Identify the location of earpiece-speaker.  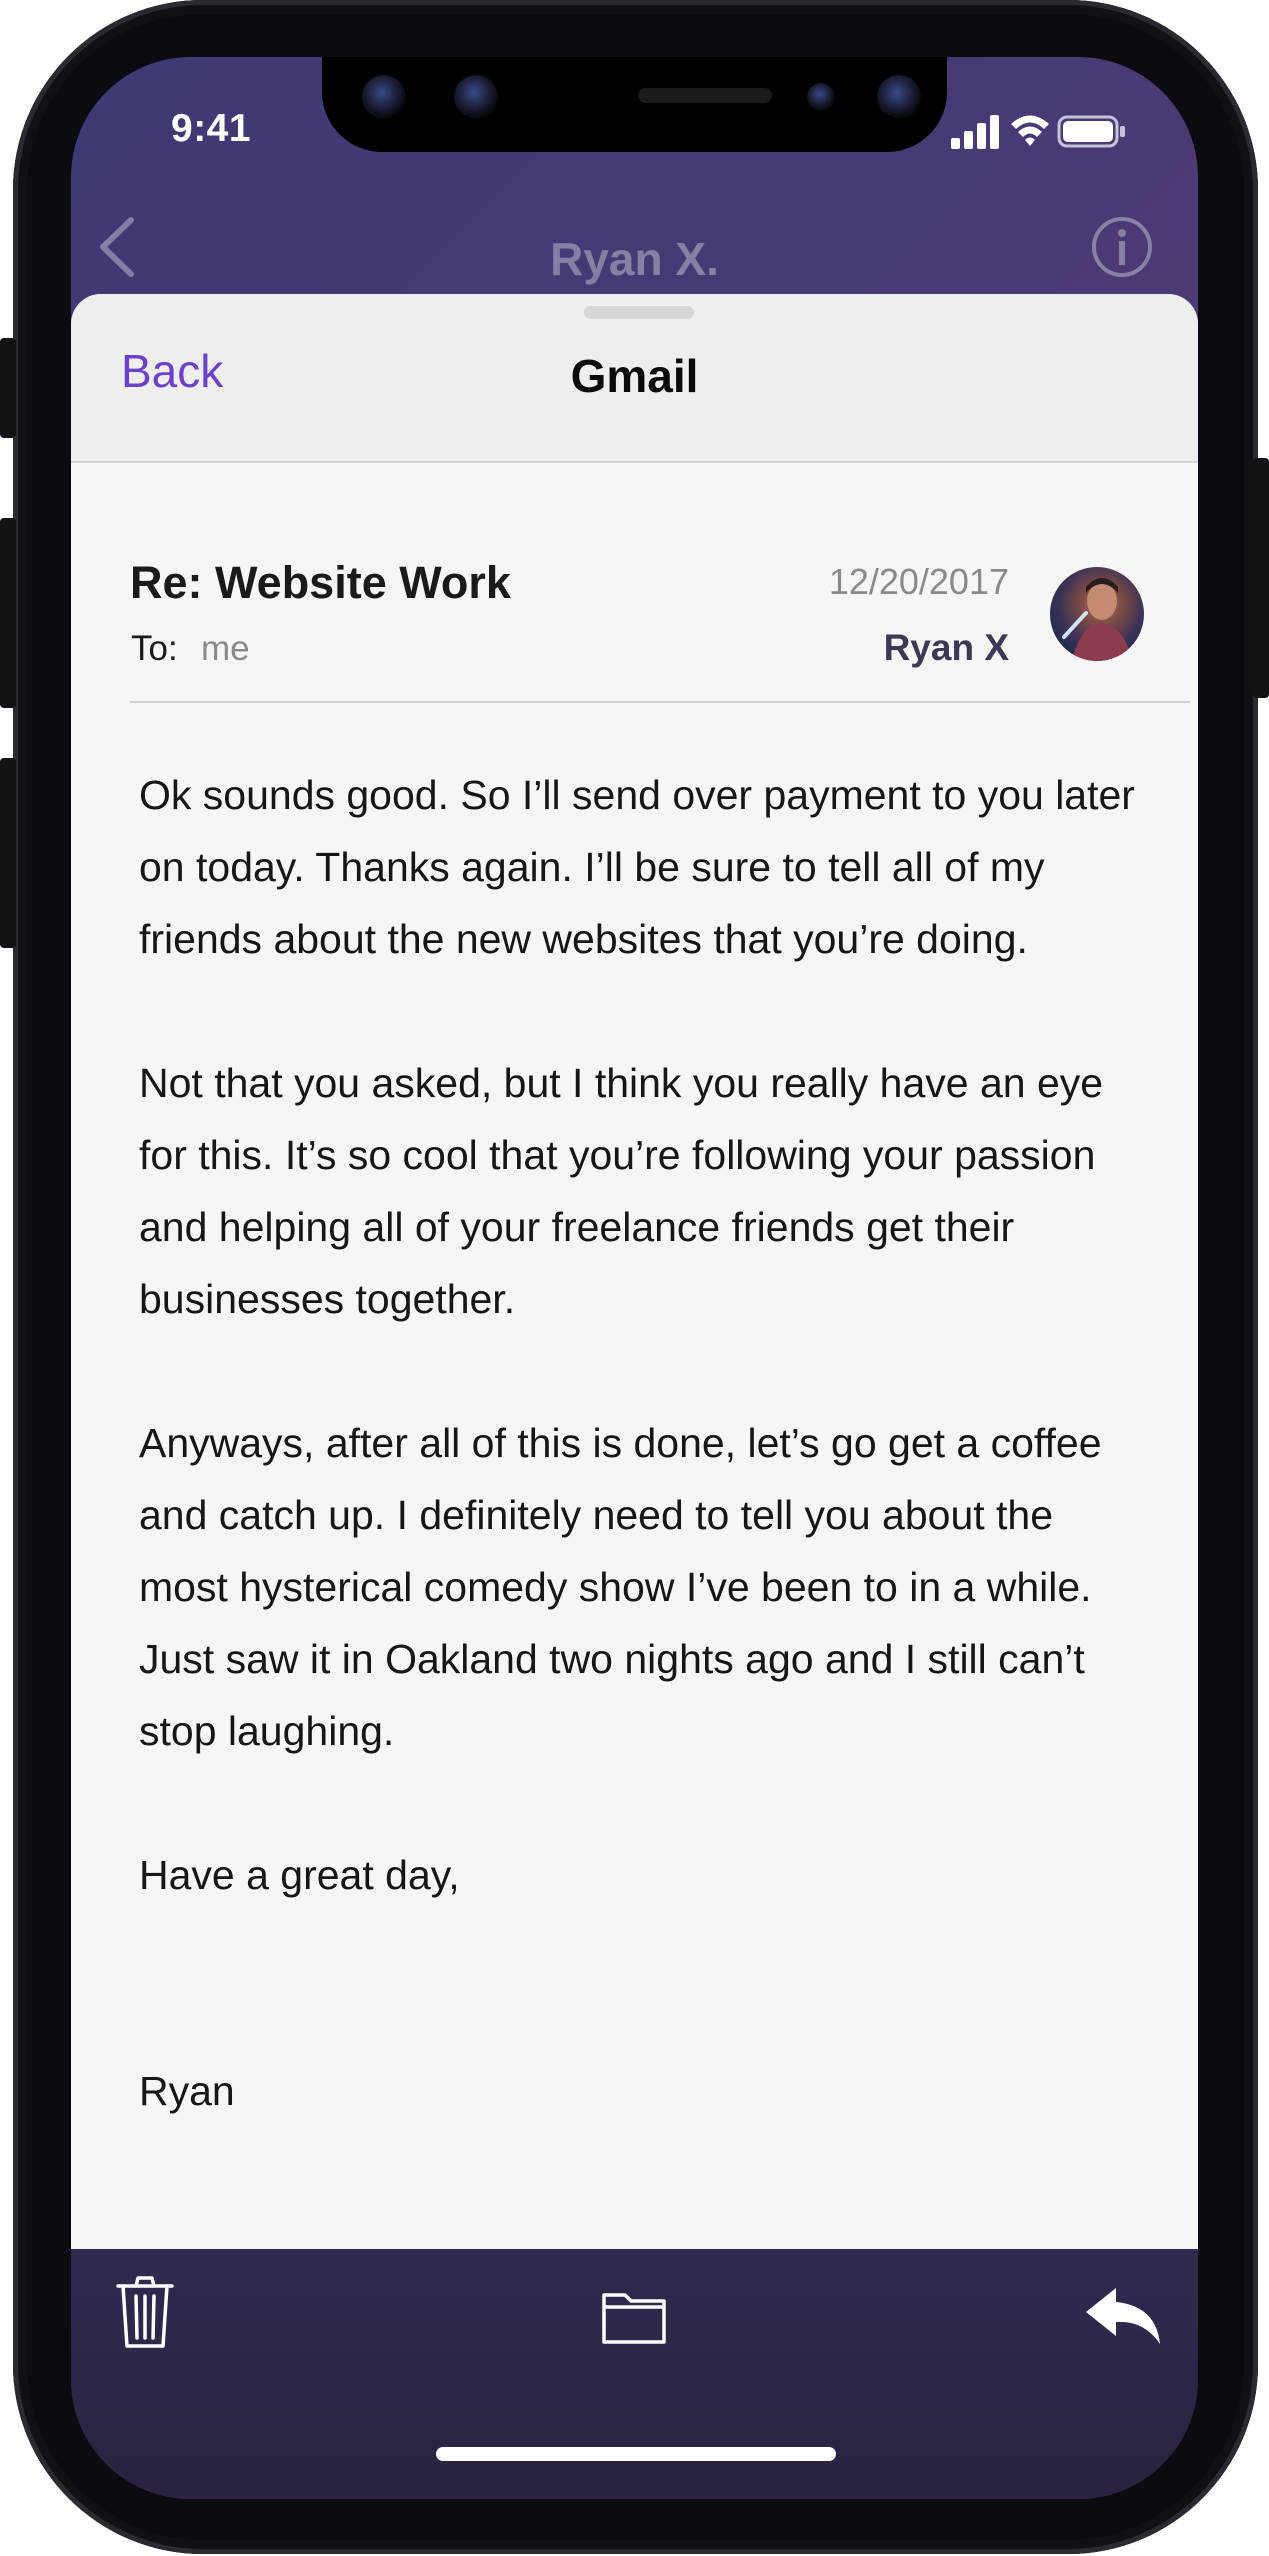
(705, 95).